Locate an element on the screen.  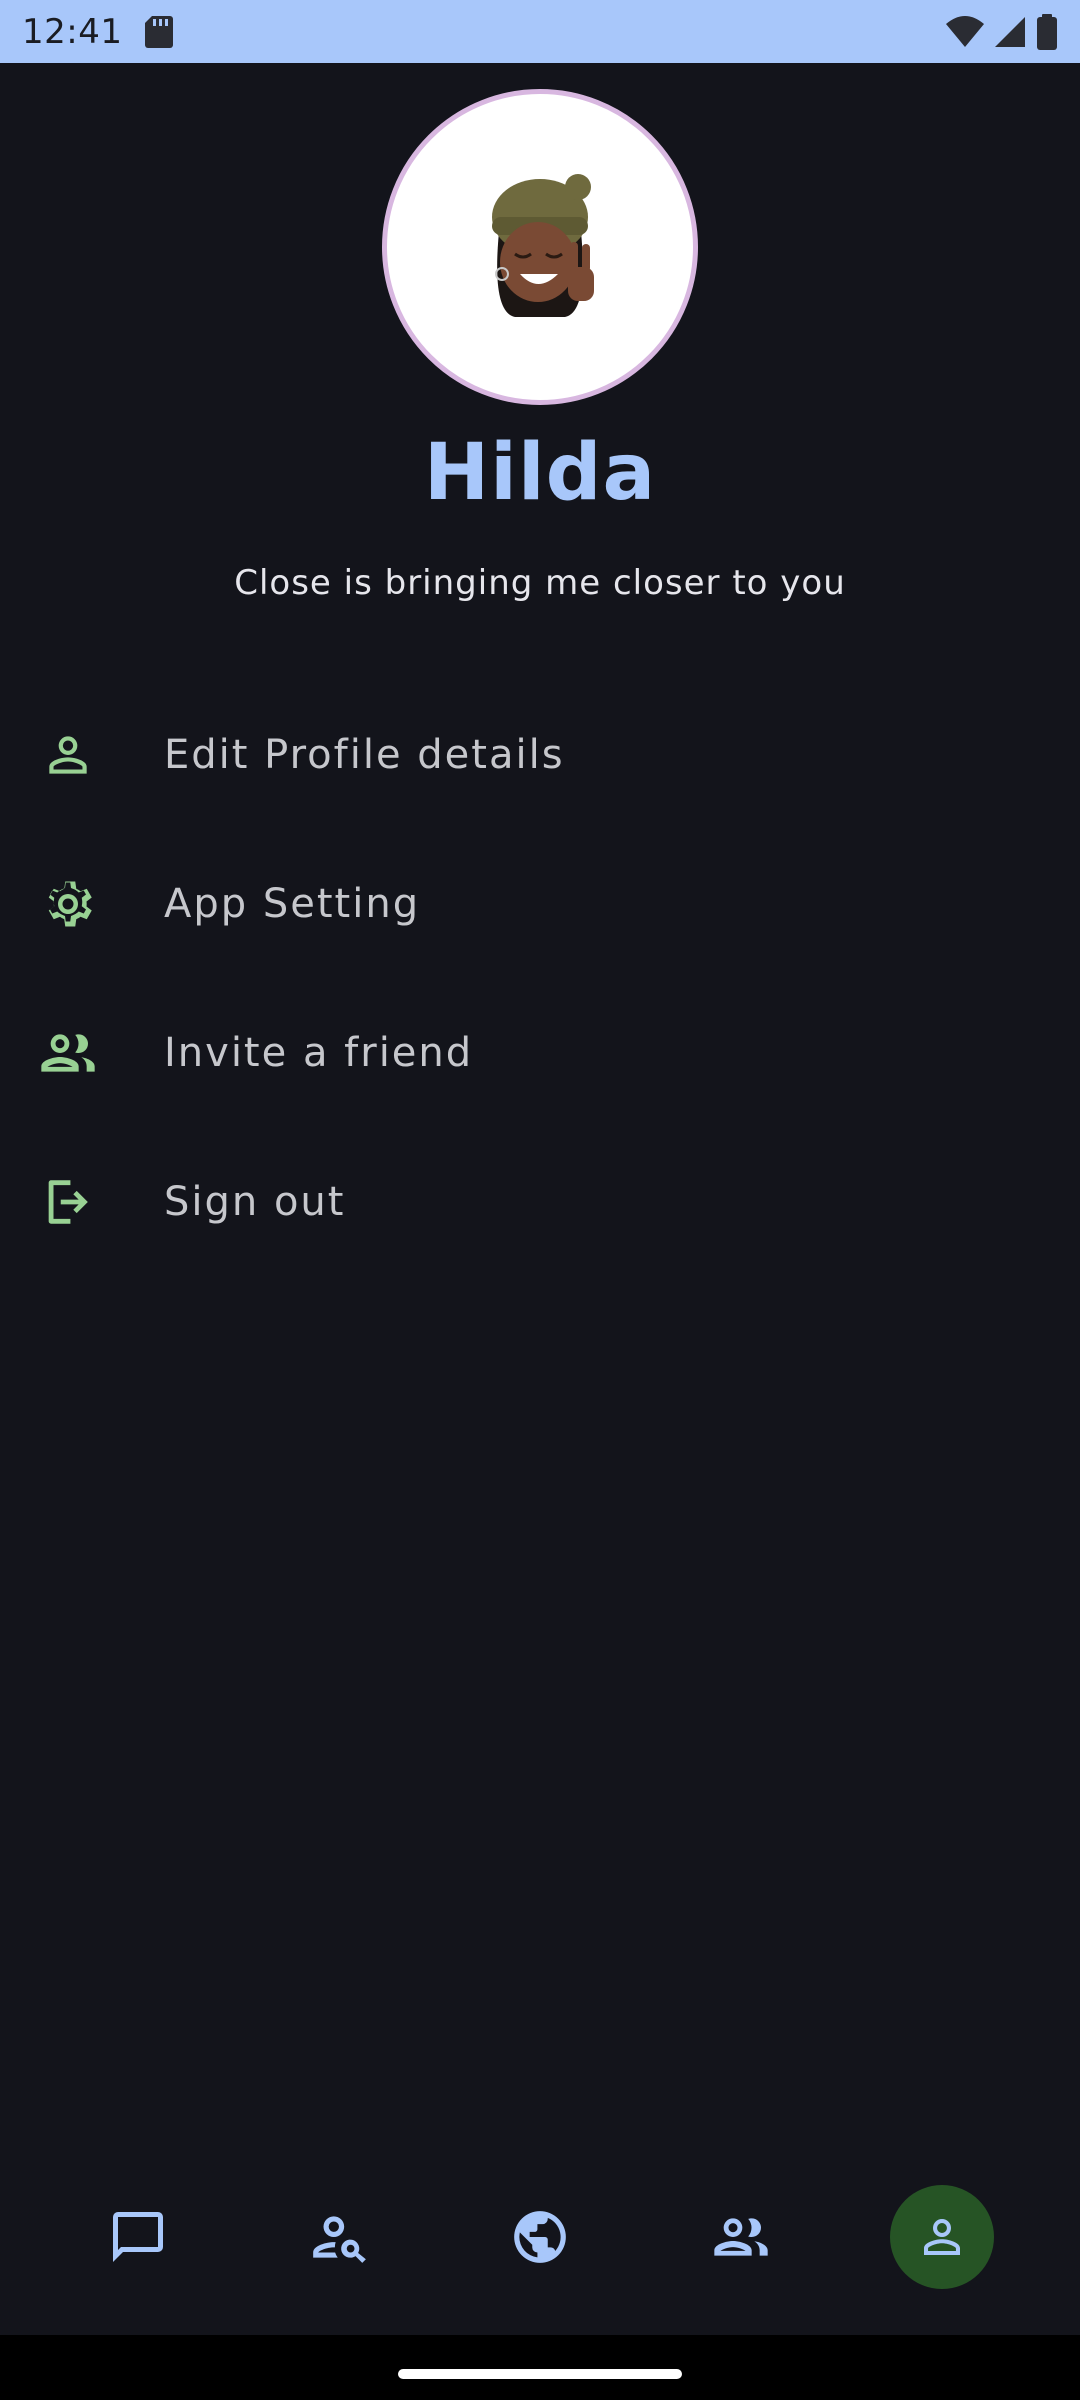
nav-friends is located at coordinates (741, 2237).